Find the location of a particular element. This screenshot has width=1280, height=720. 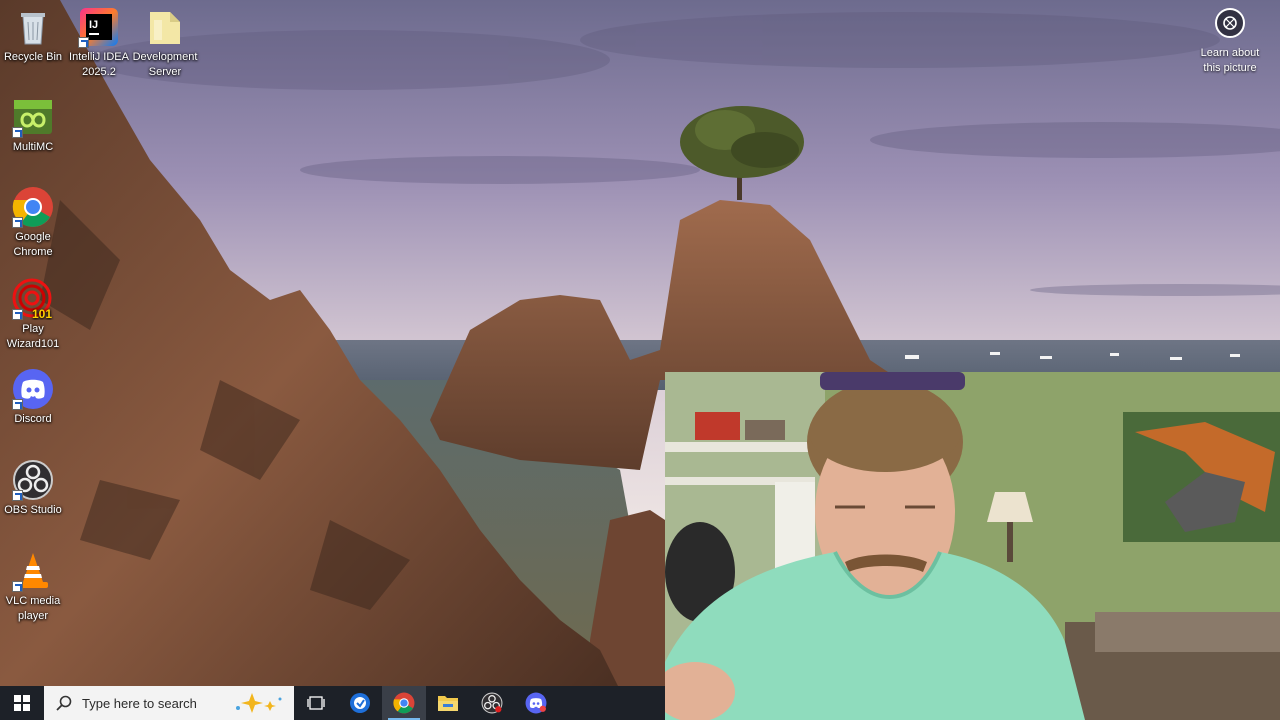

taskbar-chrome is located at coordinates (404, 703).